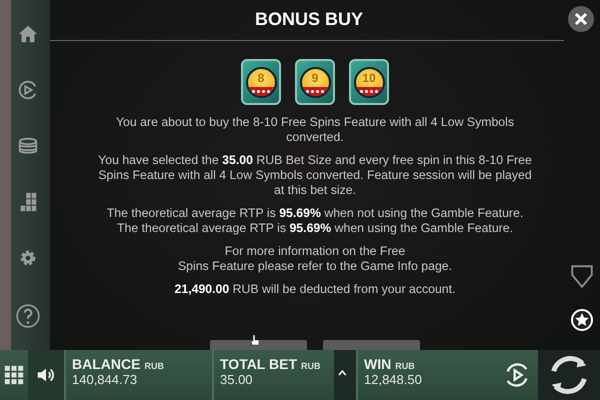 This screenshot has width=600, height=400. What do you see at coordinates (315, 130) in the screenshot?
I see `info-text: You are about to buy the 8-10 Free Spins Feature with all 4 Low Symbols converted.` at bounding box center [315, 130].